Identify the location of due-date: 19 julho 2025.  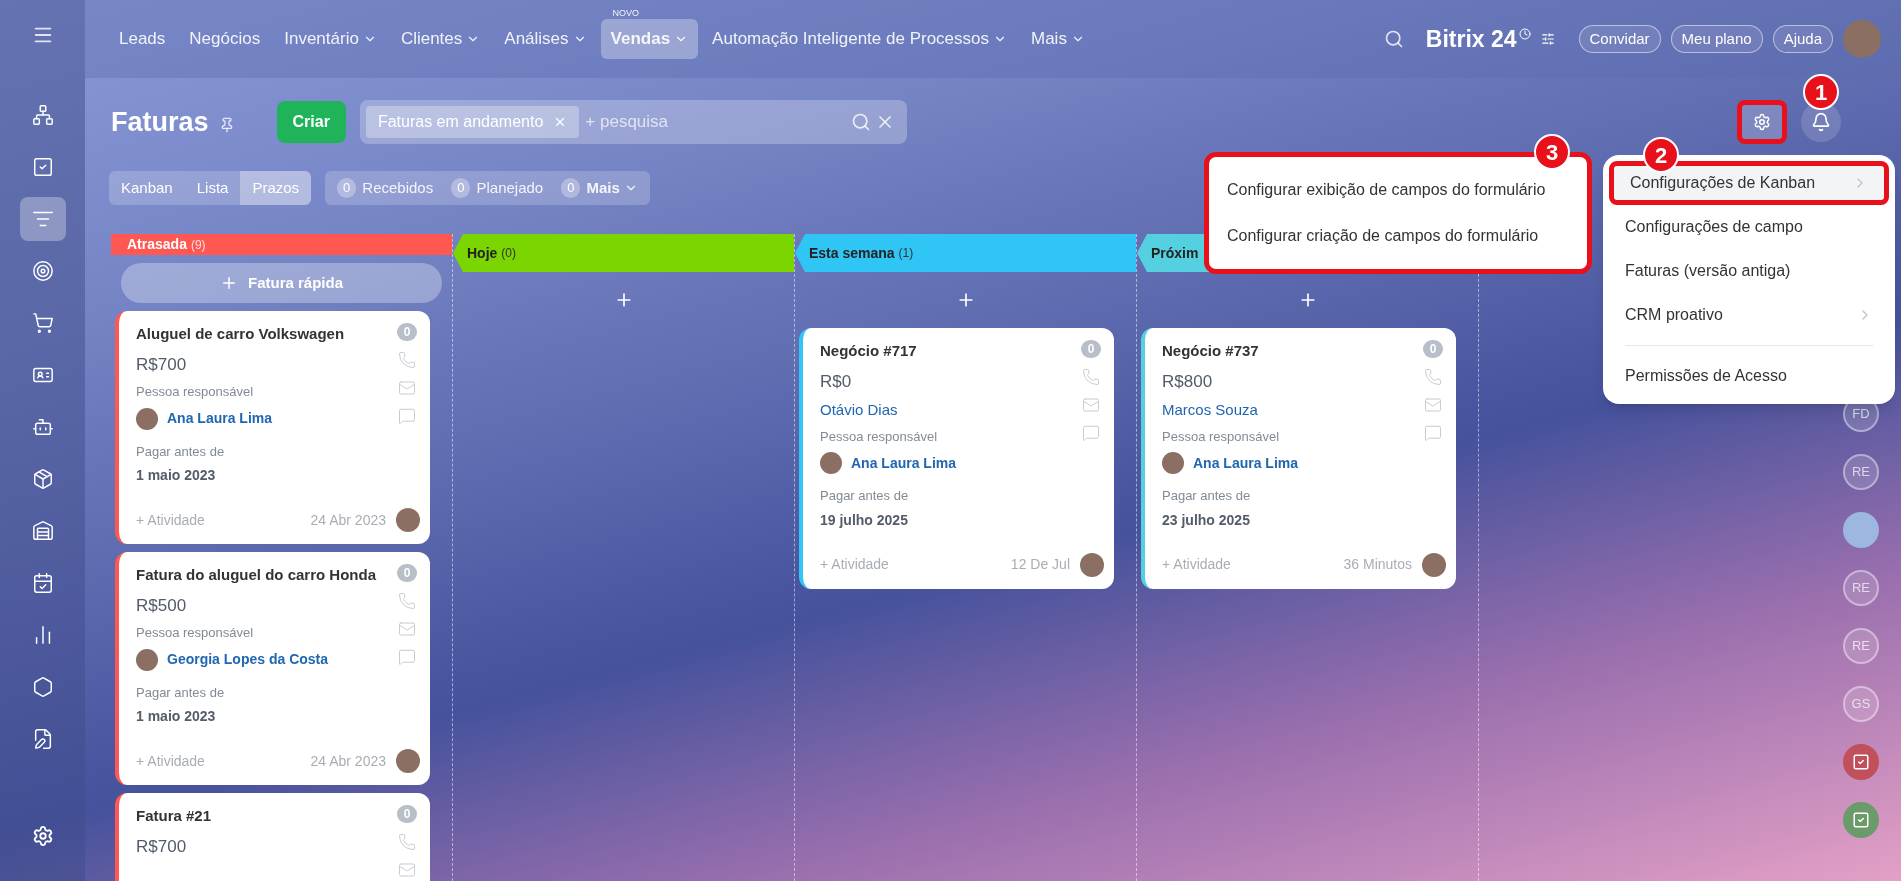
(864, 520).